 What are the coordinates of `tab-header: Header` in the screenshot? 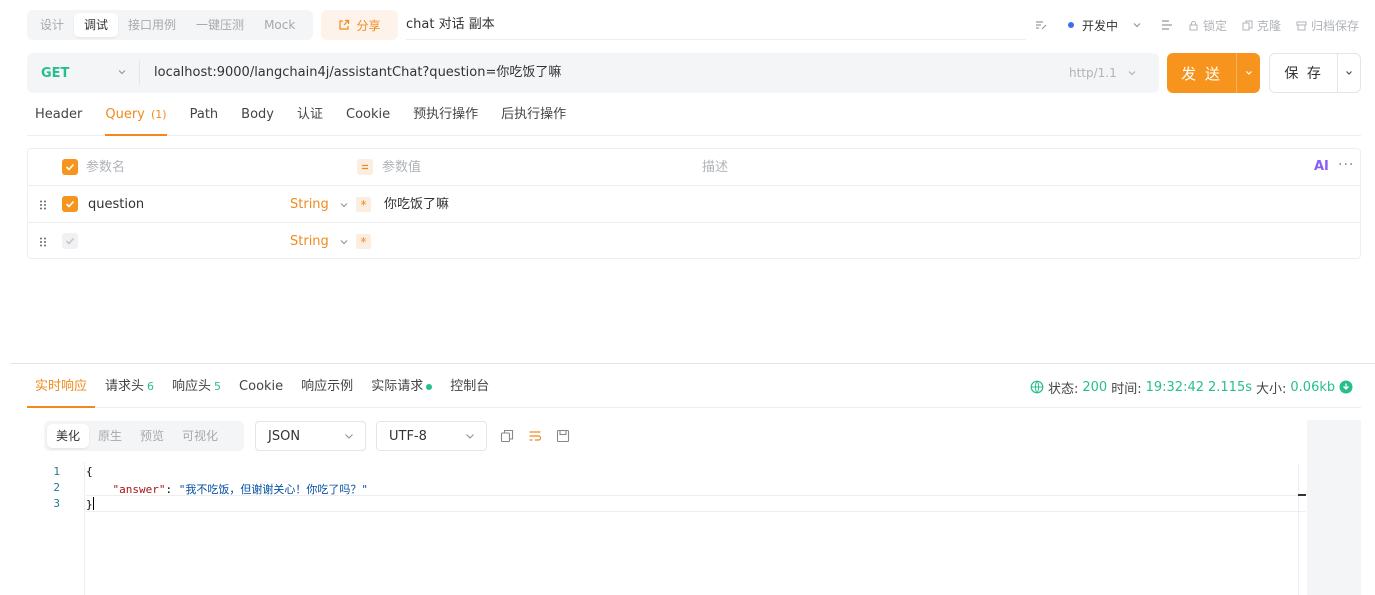 It's located at (58, 115).